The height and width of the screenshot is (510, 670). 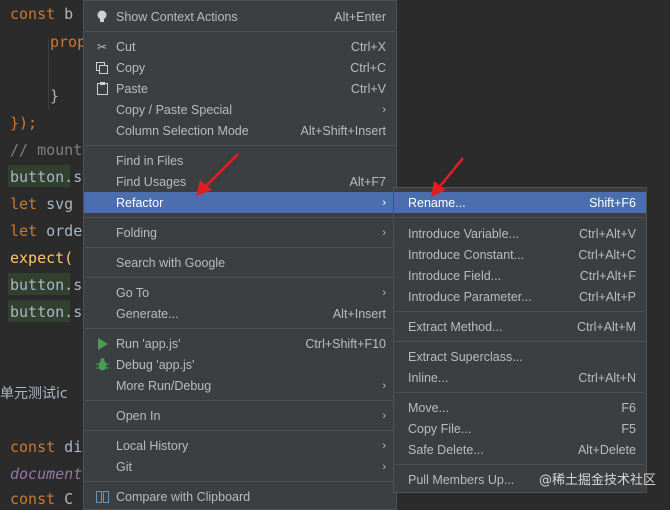 What do you see at coordinates (240, 292) in the screenshot?
I see `menu-item-go-to: Go To ›` at bounding box center [240, 292].